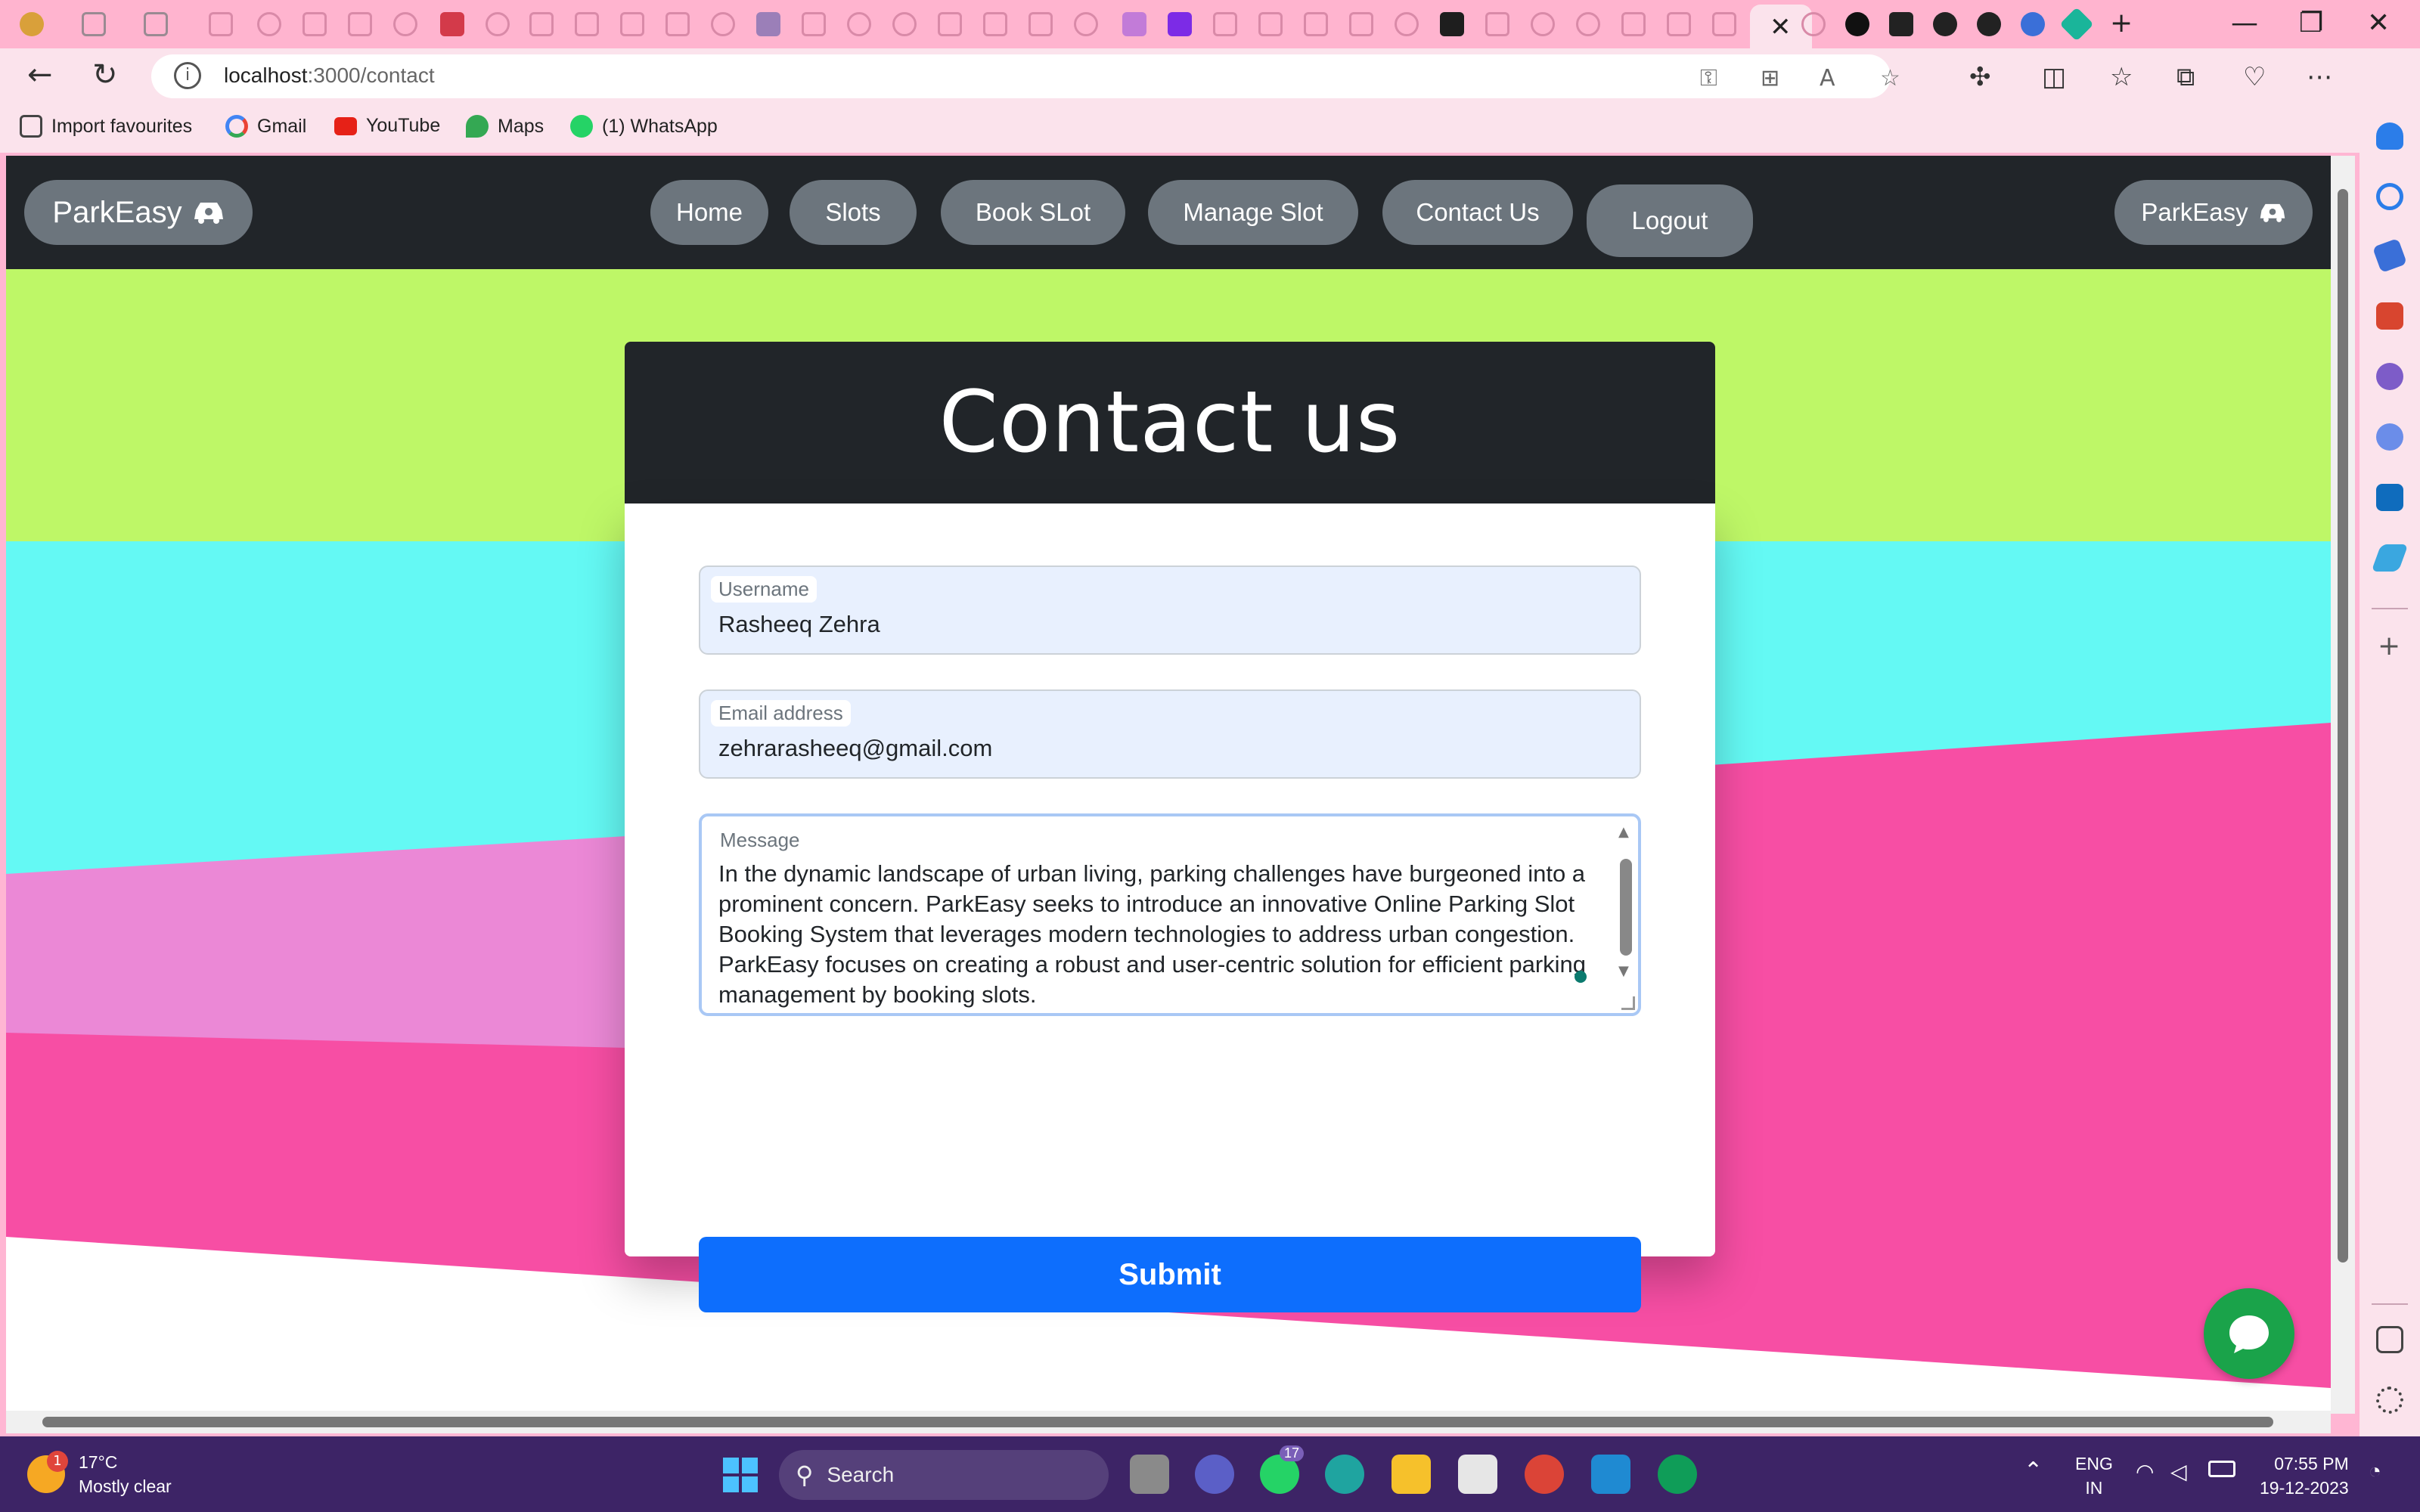  Describe the element at coordinates (99, 1474) in the screenshot. I see `weather-widget: 1 17°C Mostly clear` at that location.